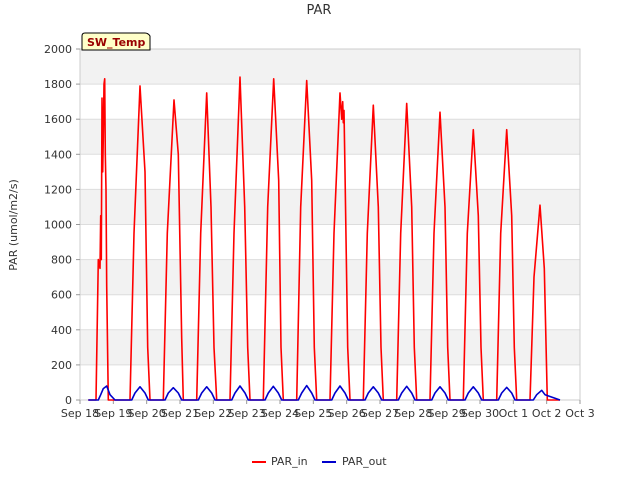  I want to click on x-tick-label: Oct 1, so click(514, 413).